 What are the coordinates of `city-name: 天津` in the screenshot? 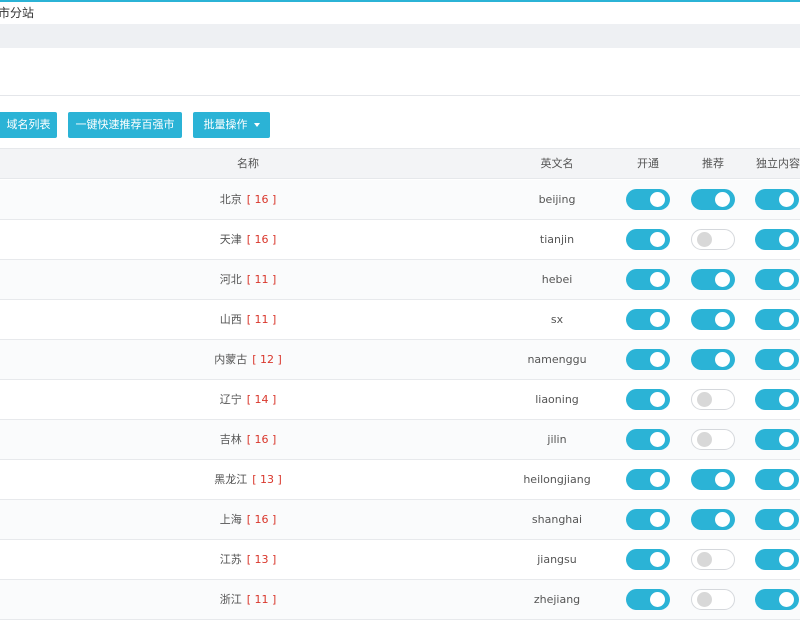 It's located at (231, 239).